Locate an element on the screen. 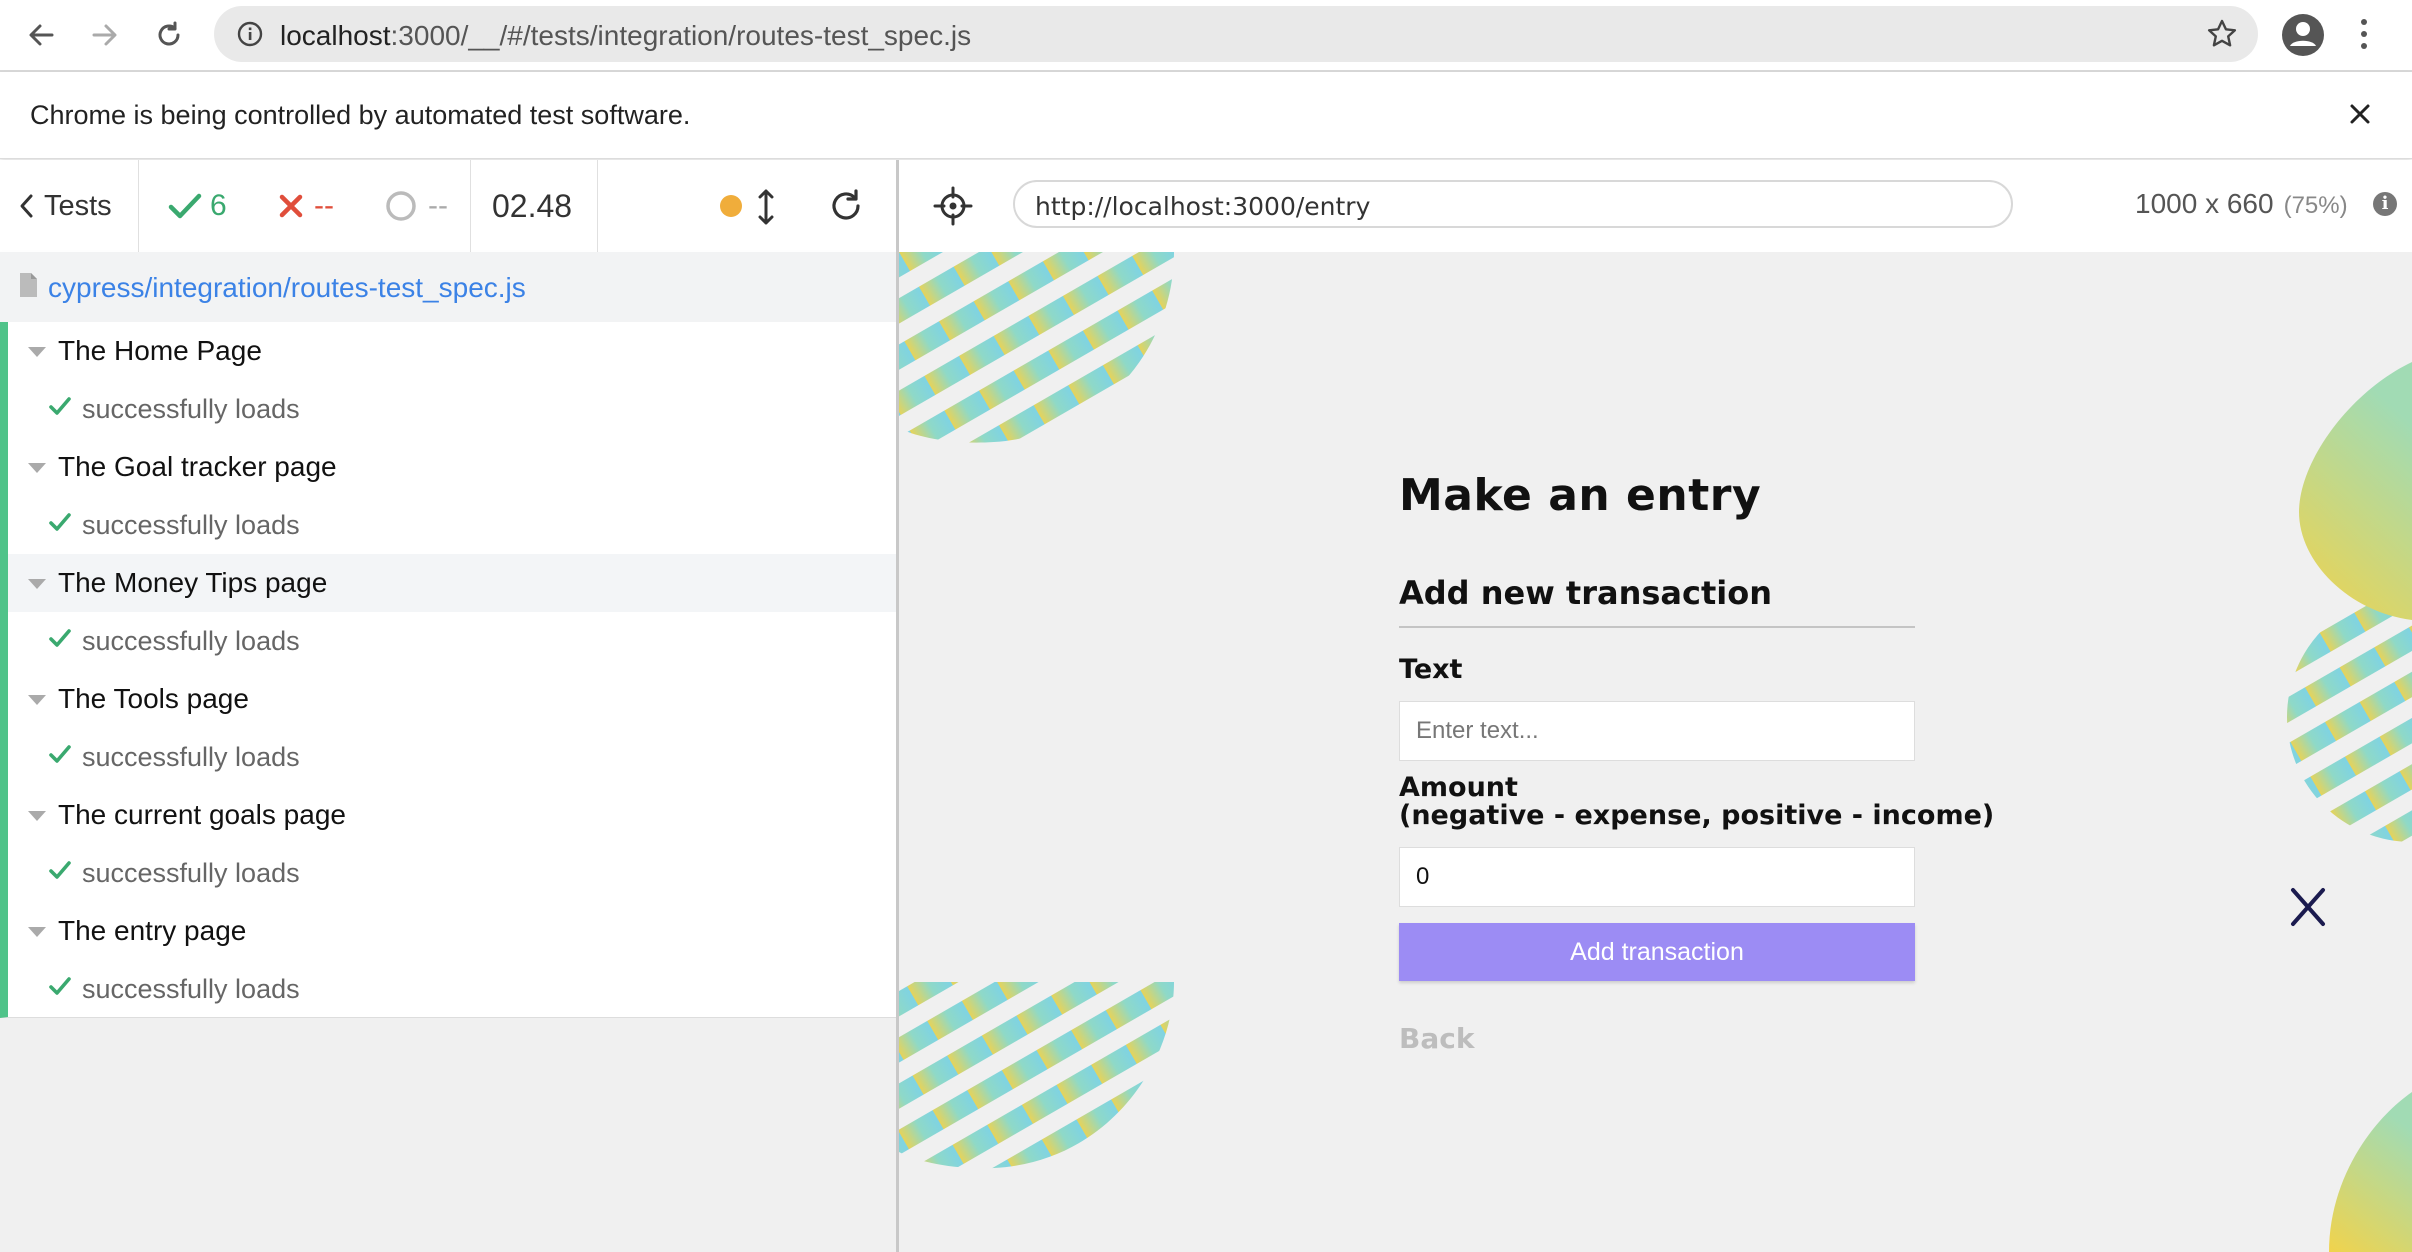 The width and height of the screenshot is (2412, 1252). suite-title-text: The Money Tips page is located at coordinates (193, 582).